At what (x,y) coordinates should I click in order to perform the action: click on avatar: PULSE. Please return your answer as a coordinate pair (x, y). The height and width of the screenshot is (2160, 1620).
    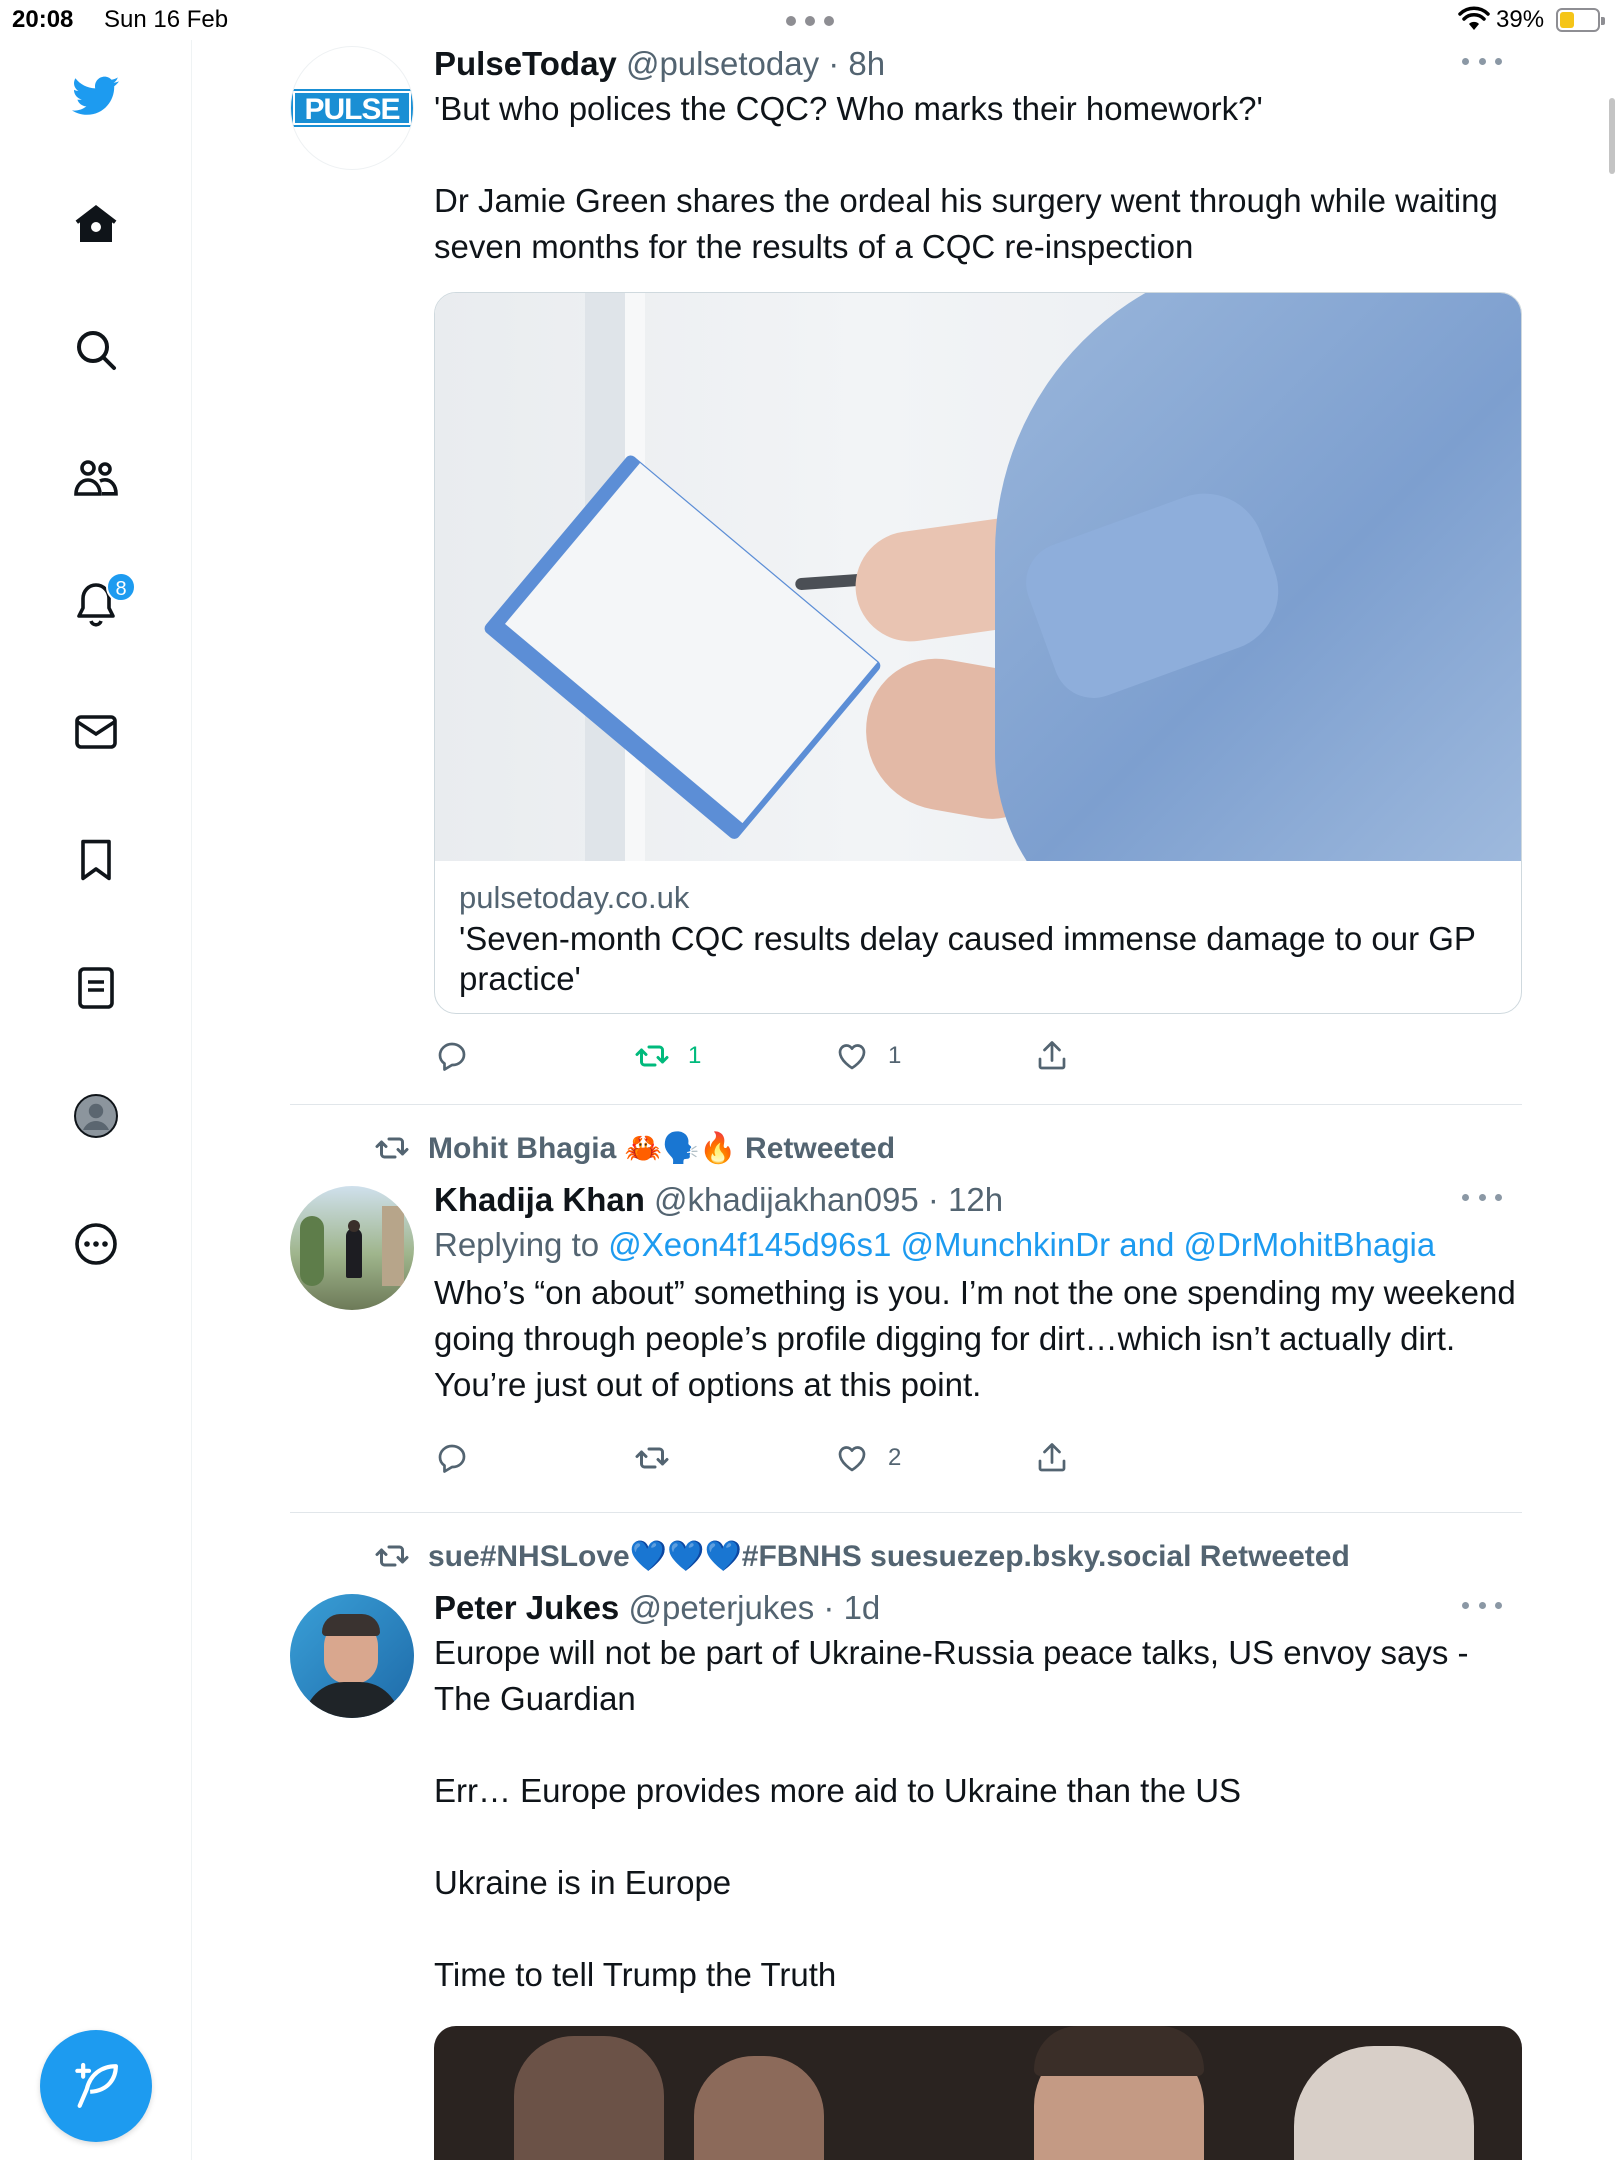
    Looking at the image, I should click on (352, 108).